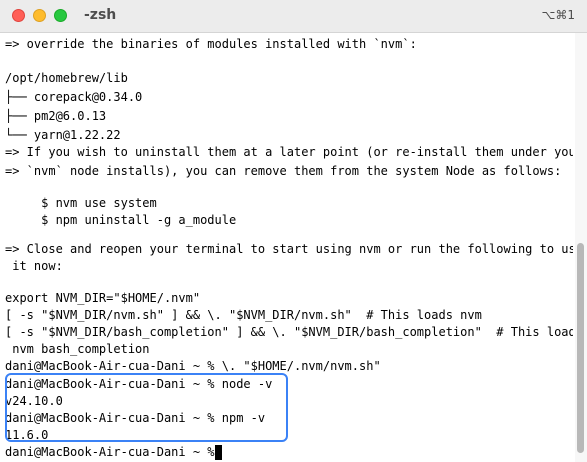 The width and height of the screenshot is (587, 462). What do you see at coordinates (100, 15) in the screenshot?
I see `window-title: -zsh` at bounding box center [100, 15].